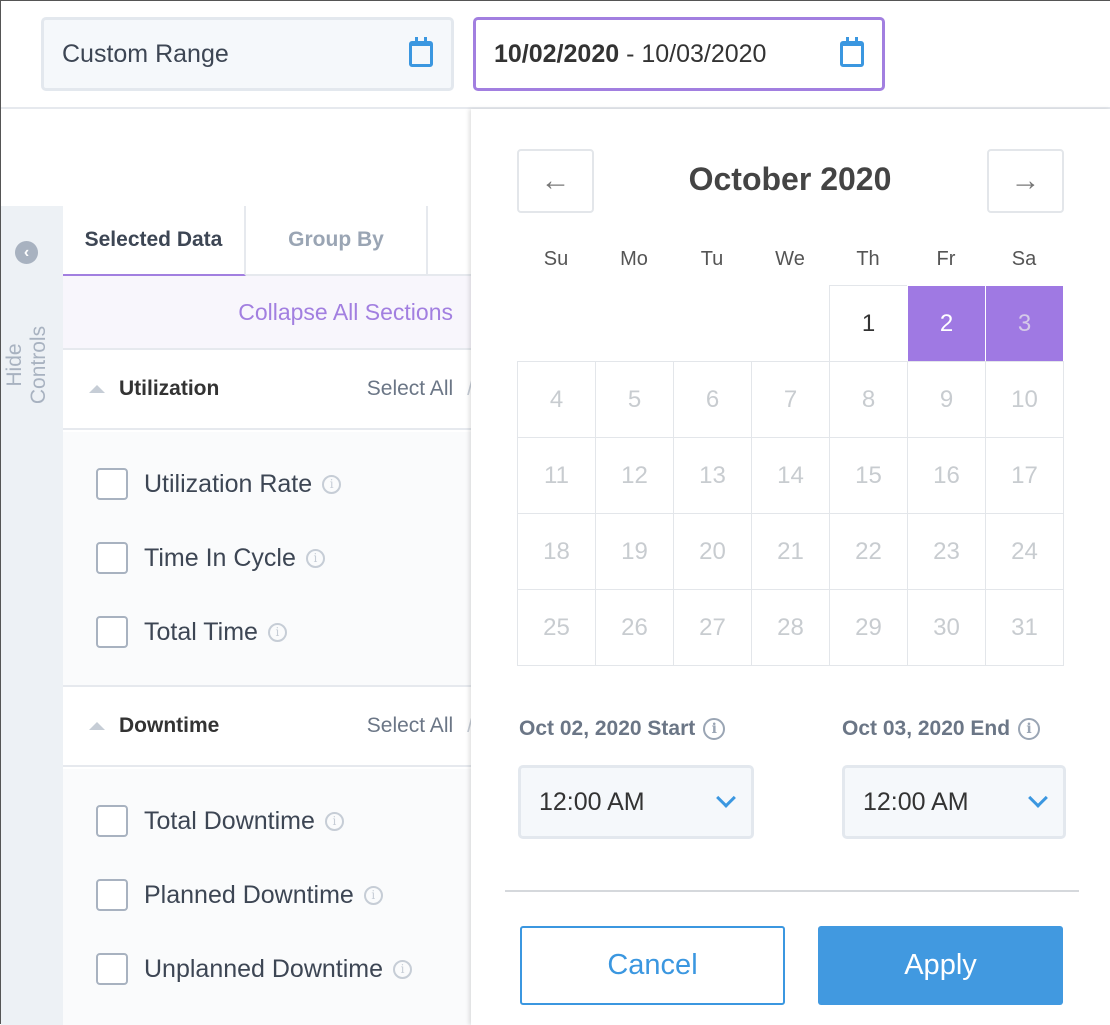 The height and width of the screenshot is (1025, 1110). What do you see at coordinates (592, 801) in the screenshot?
I see `start-time-value: 12:00 AM` at bounding box center [592, 801].